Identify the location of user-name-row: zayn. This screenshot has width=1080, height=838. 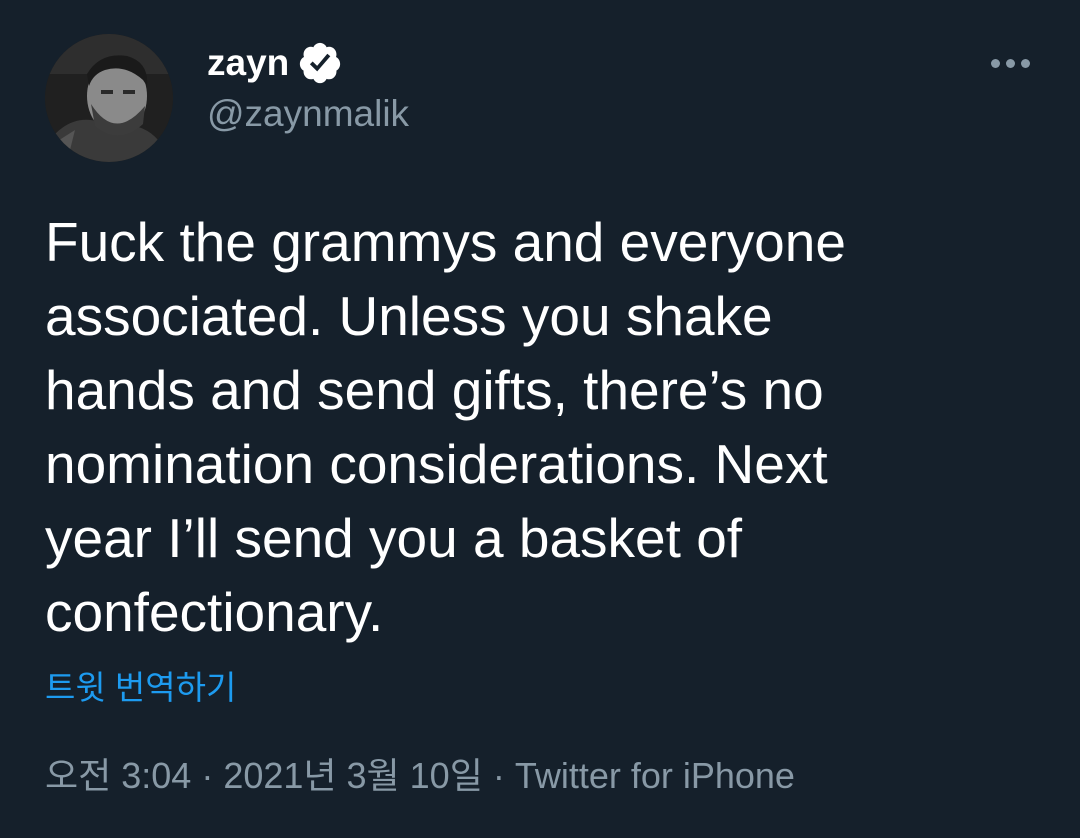
(275, 63).